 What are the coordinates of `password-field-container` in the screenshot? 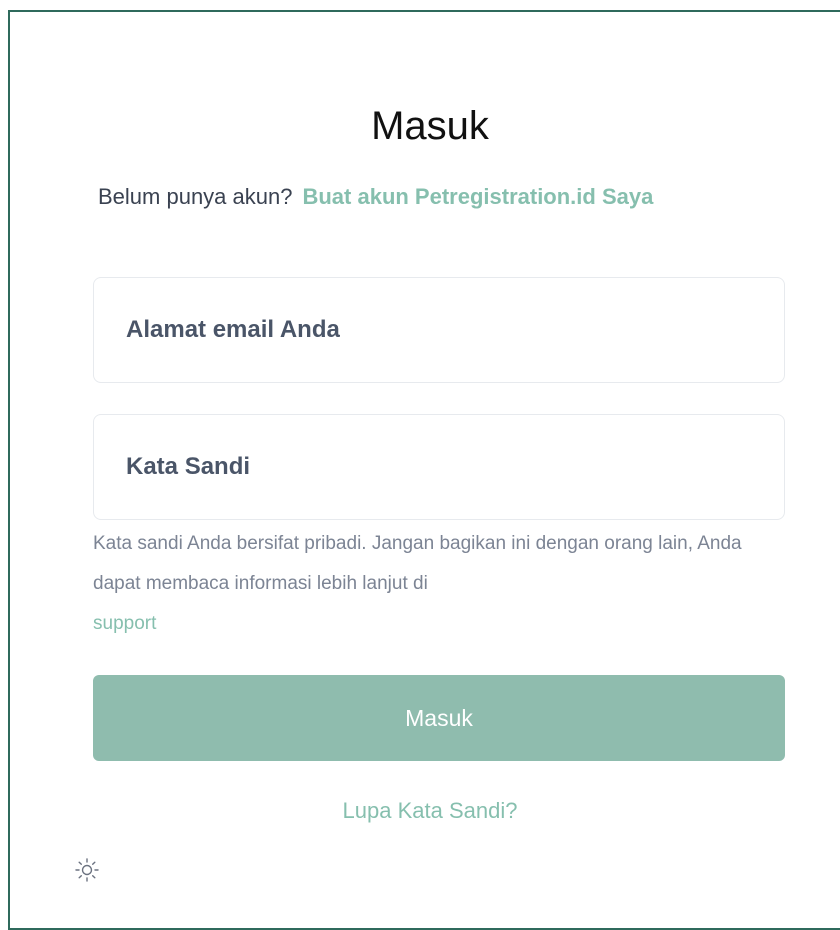 It's located at (439, 467).